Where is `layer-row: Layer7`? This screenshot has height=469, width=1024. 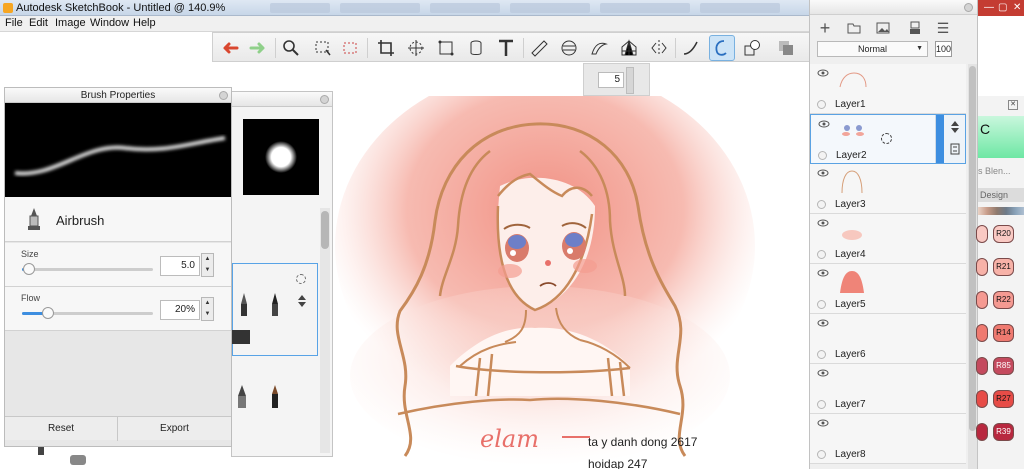 layer-row: Layer7 is located at coordinates (888, 389).